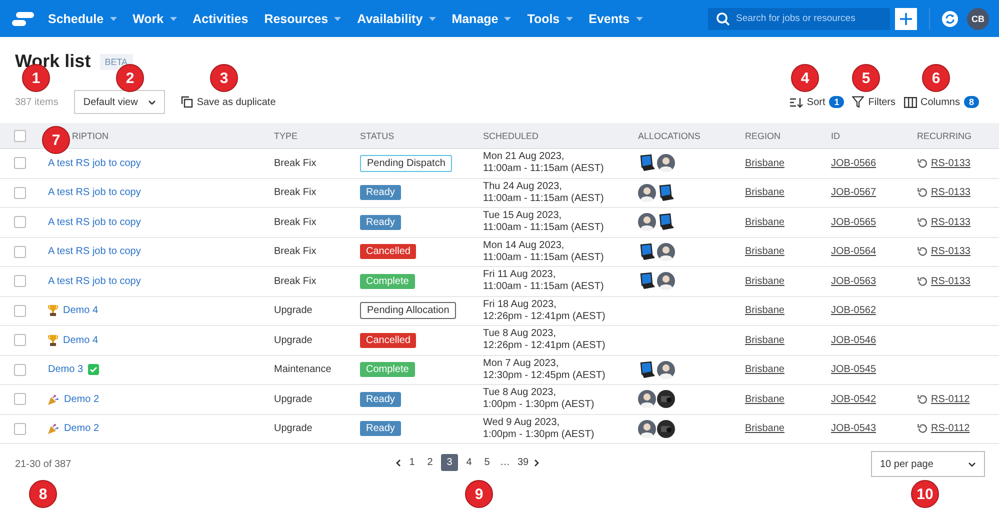  What do you see at coordinates (303, 19) in the screenshot?
I see `nav-menu-item: Resources` at bounding box center [303, 19].